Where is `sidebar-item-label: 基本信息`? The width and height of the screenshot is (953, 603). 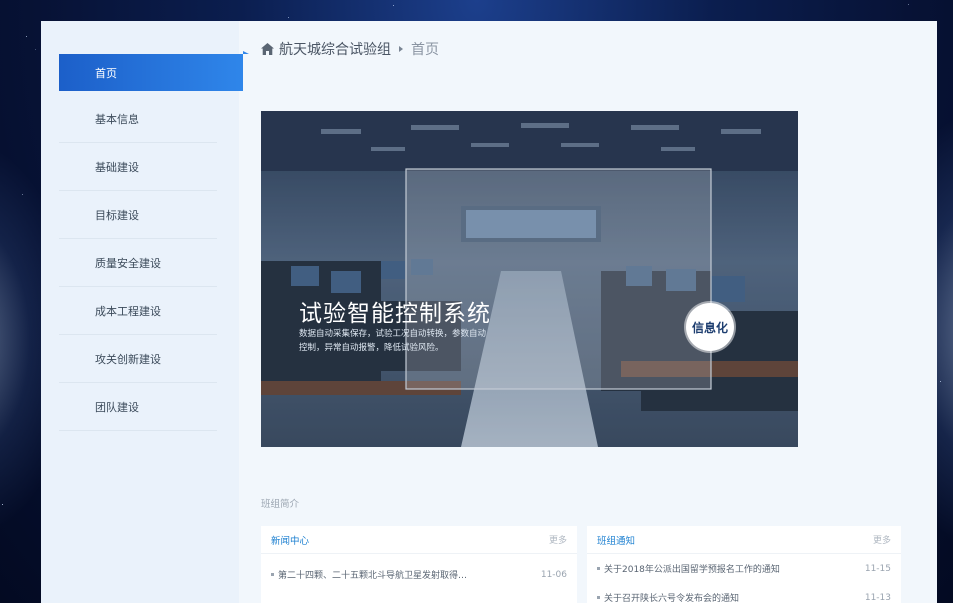 sidebar-item-label: 基本信息 is located at coordinates (117, 119).